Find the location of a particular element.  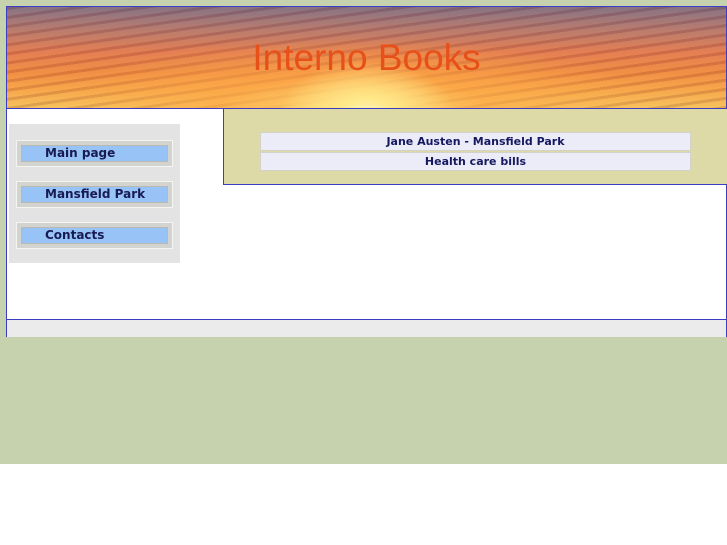

sidebar-nav: Main page Mansfield Park Contacts is located at coordinates (94, 193).